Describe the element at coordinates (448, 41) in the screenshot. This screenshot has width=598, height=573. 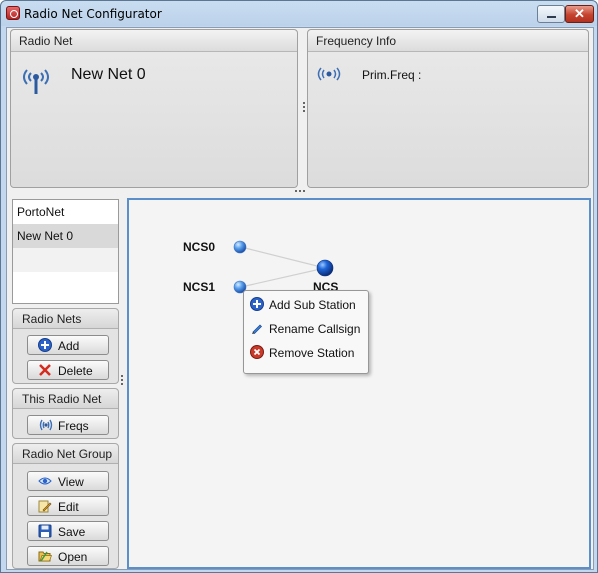
I see `frequency-info-header: Frequency Info` at that location.